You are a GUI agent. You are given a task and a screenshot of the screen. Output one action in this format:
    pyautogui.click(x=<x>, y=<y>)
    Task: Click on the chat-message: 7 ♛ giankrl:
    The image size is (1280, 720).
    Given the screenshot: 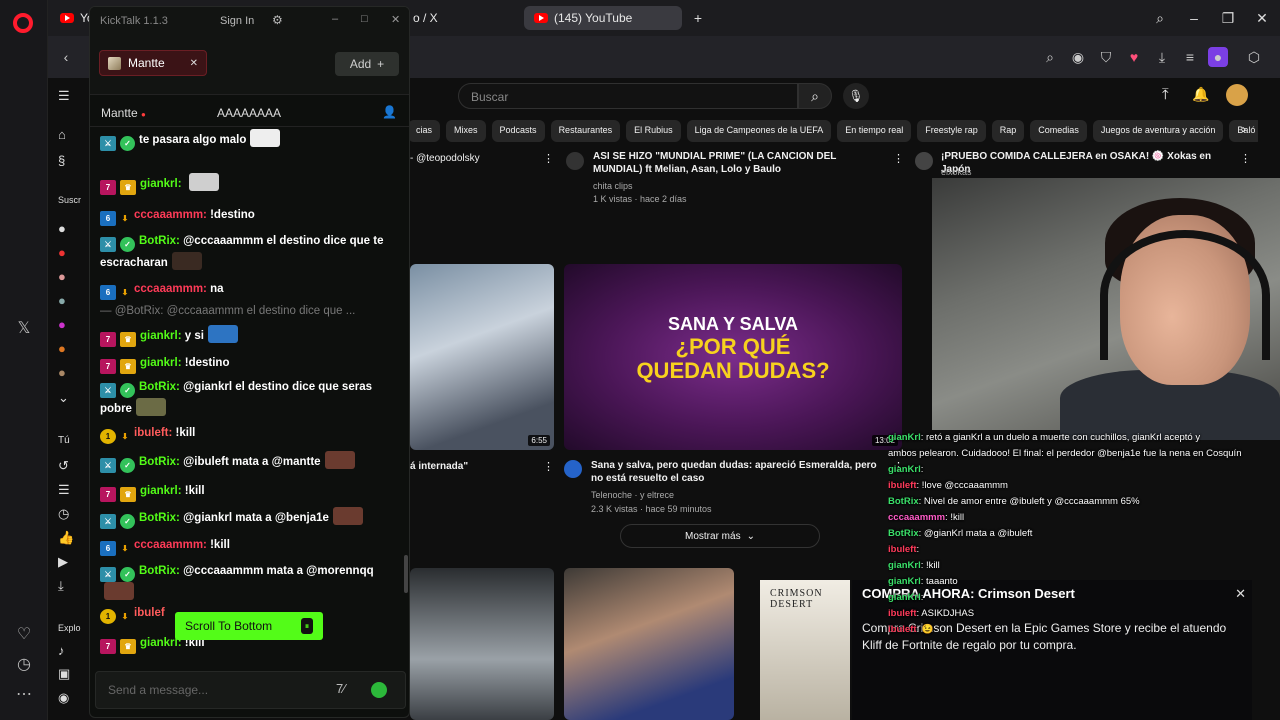 What is the action you would take?
    pyautogui.click(x=250, y=184)
    